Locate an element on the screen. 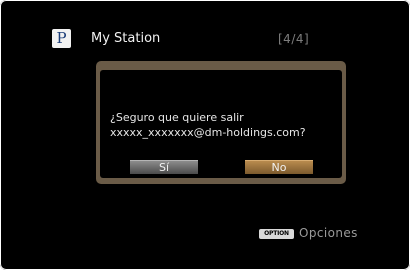 Image resolution: width=410 pixels, height=270 pixels. page-indicator: [4/4] is located at coordinates (294, 39).